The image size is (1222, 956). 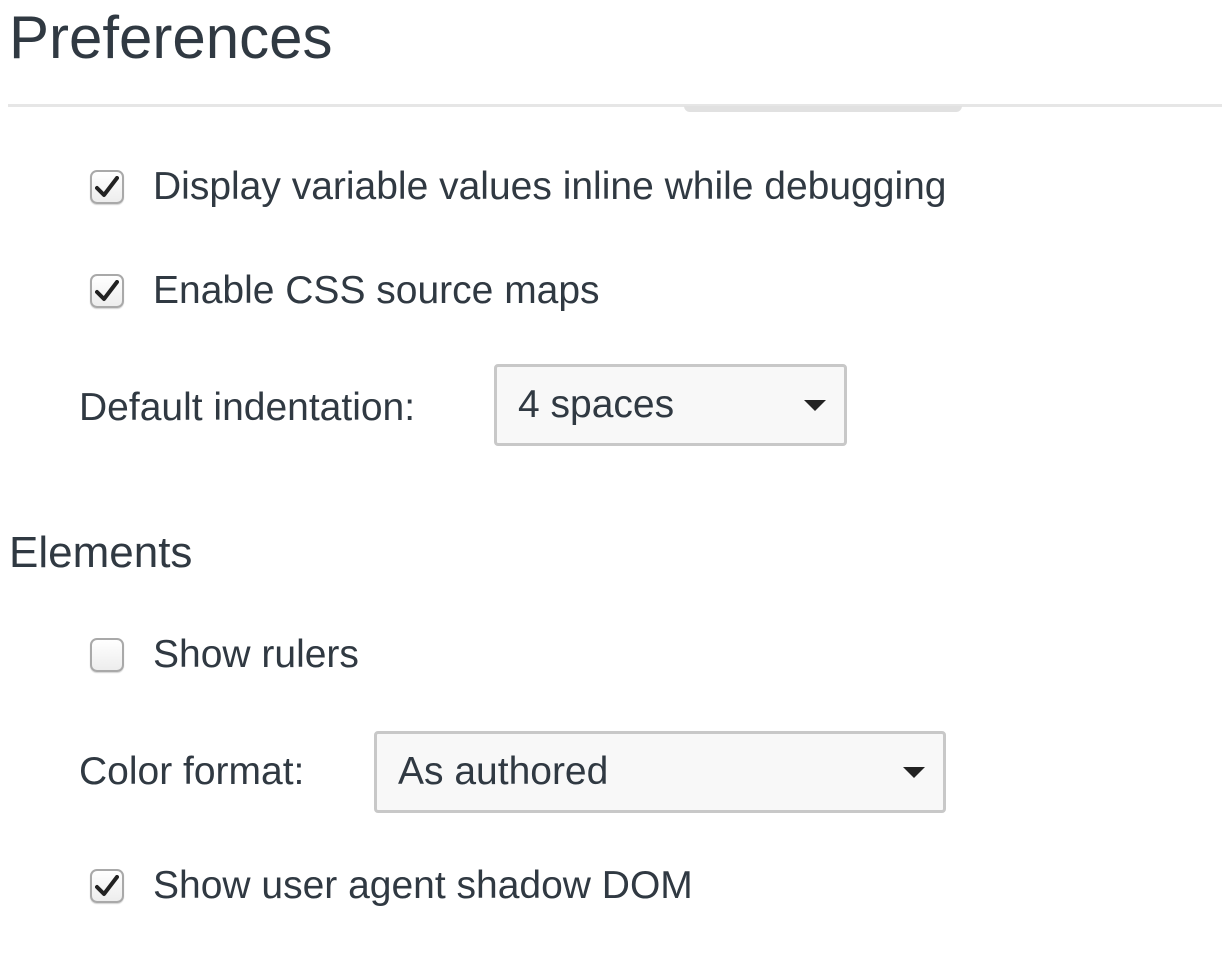 What do you see at coordinates (615, 105) in the screenshot?
I see `title-divider` at bounding box center [615, 105].